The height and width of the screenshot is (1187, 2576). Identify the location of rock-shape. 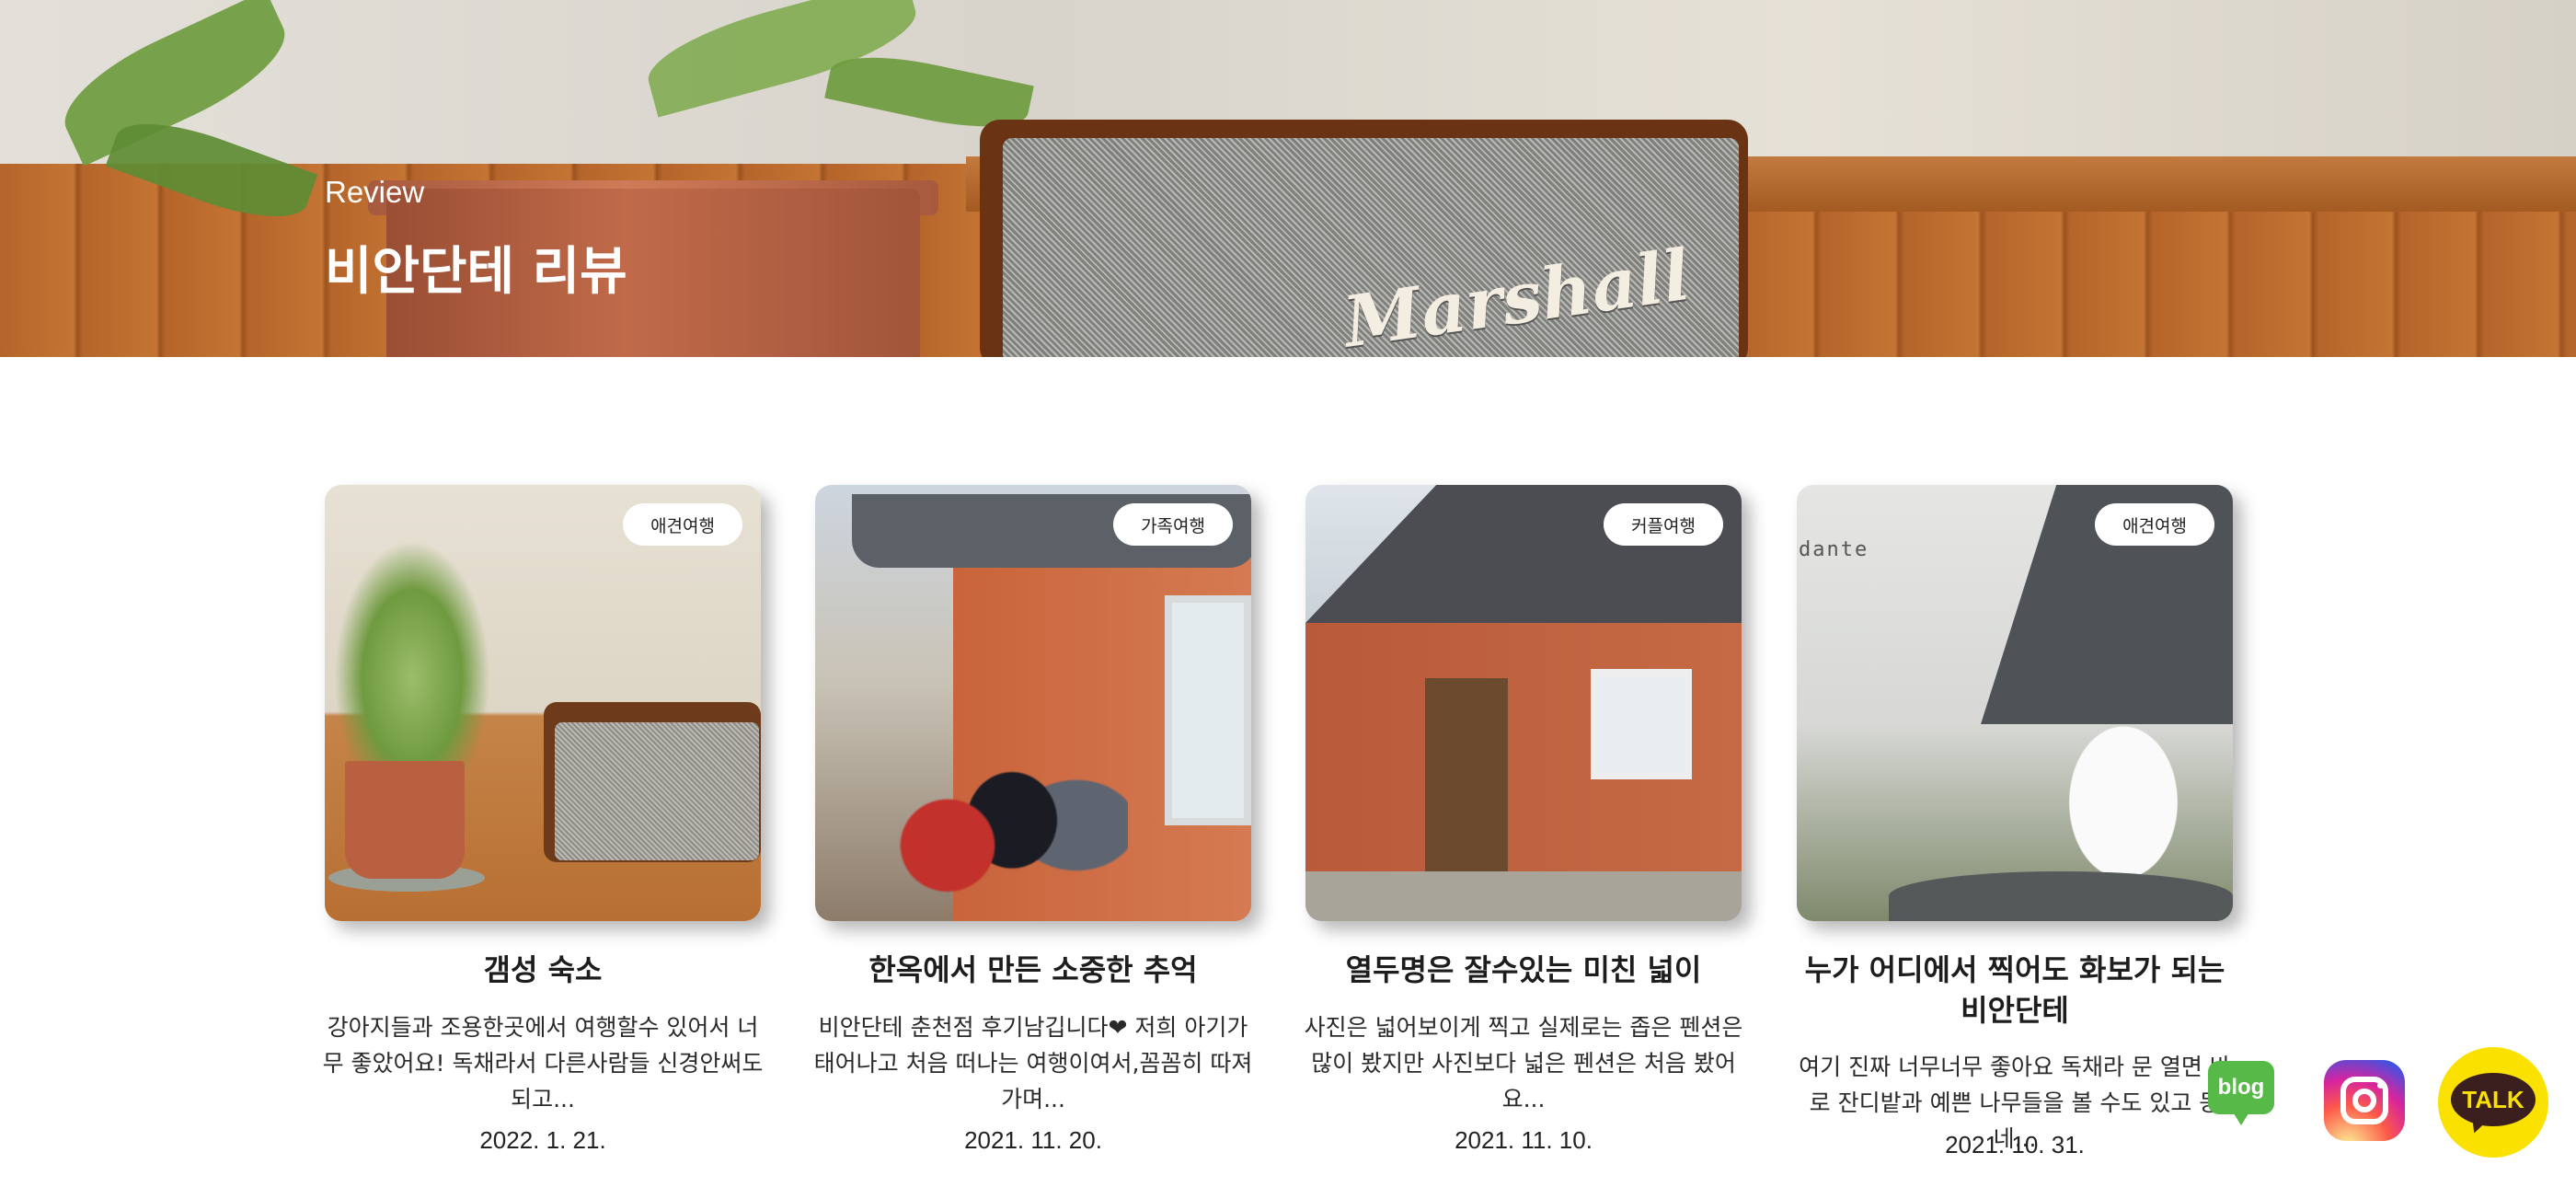
(2061, 896).